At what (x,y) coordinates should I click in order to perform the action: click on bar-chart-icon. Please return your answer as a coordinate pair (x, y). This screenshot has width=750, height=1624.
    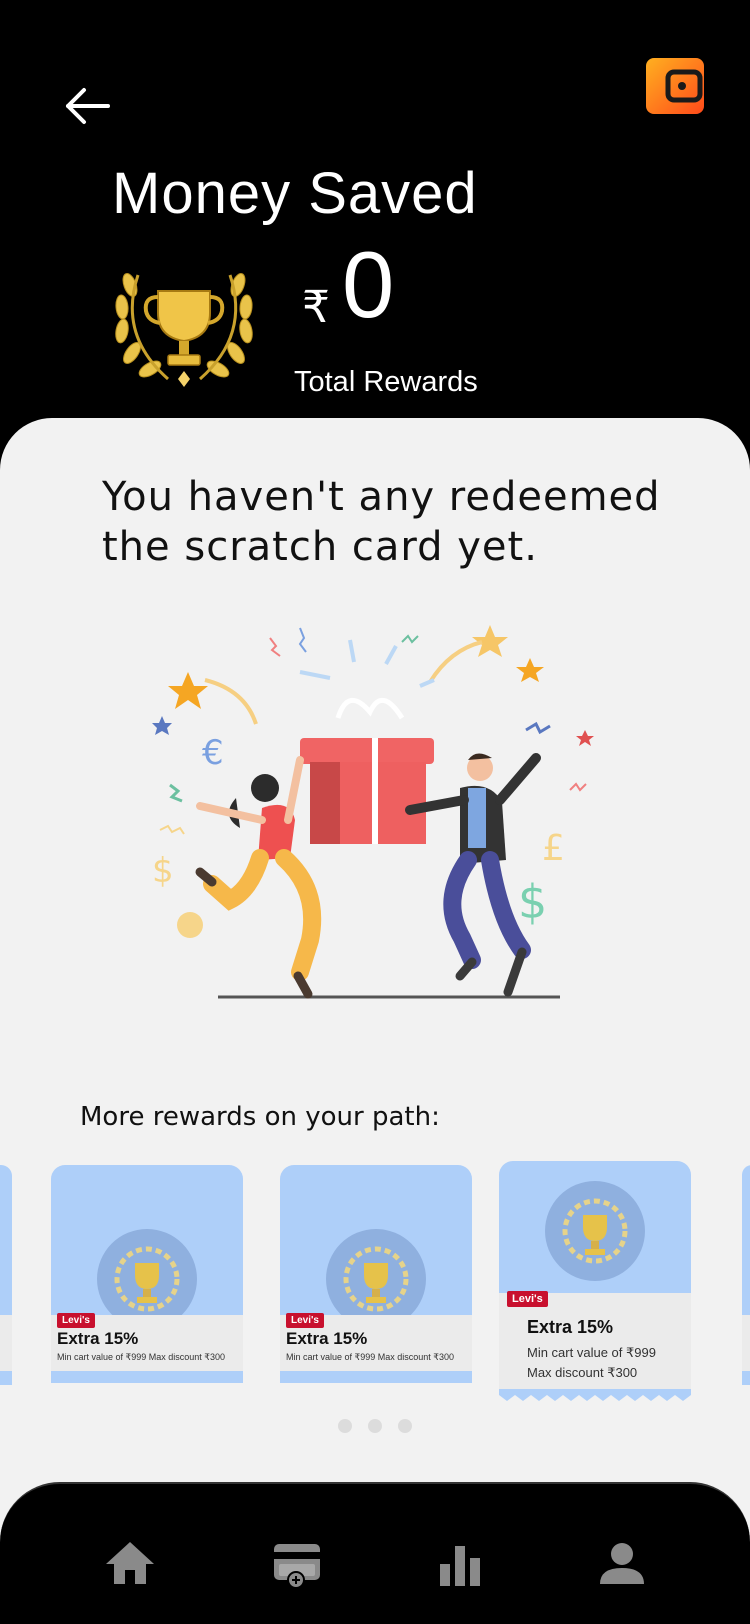
    Looking at the image, I should click on (460, 1566).